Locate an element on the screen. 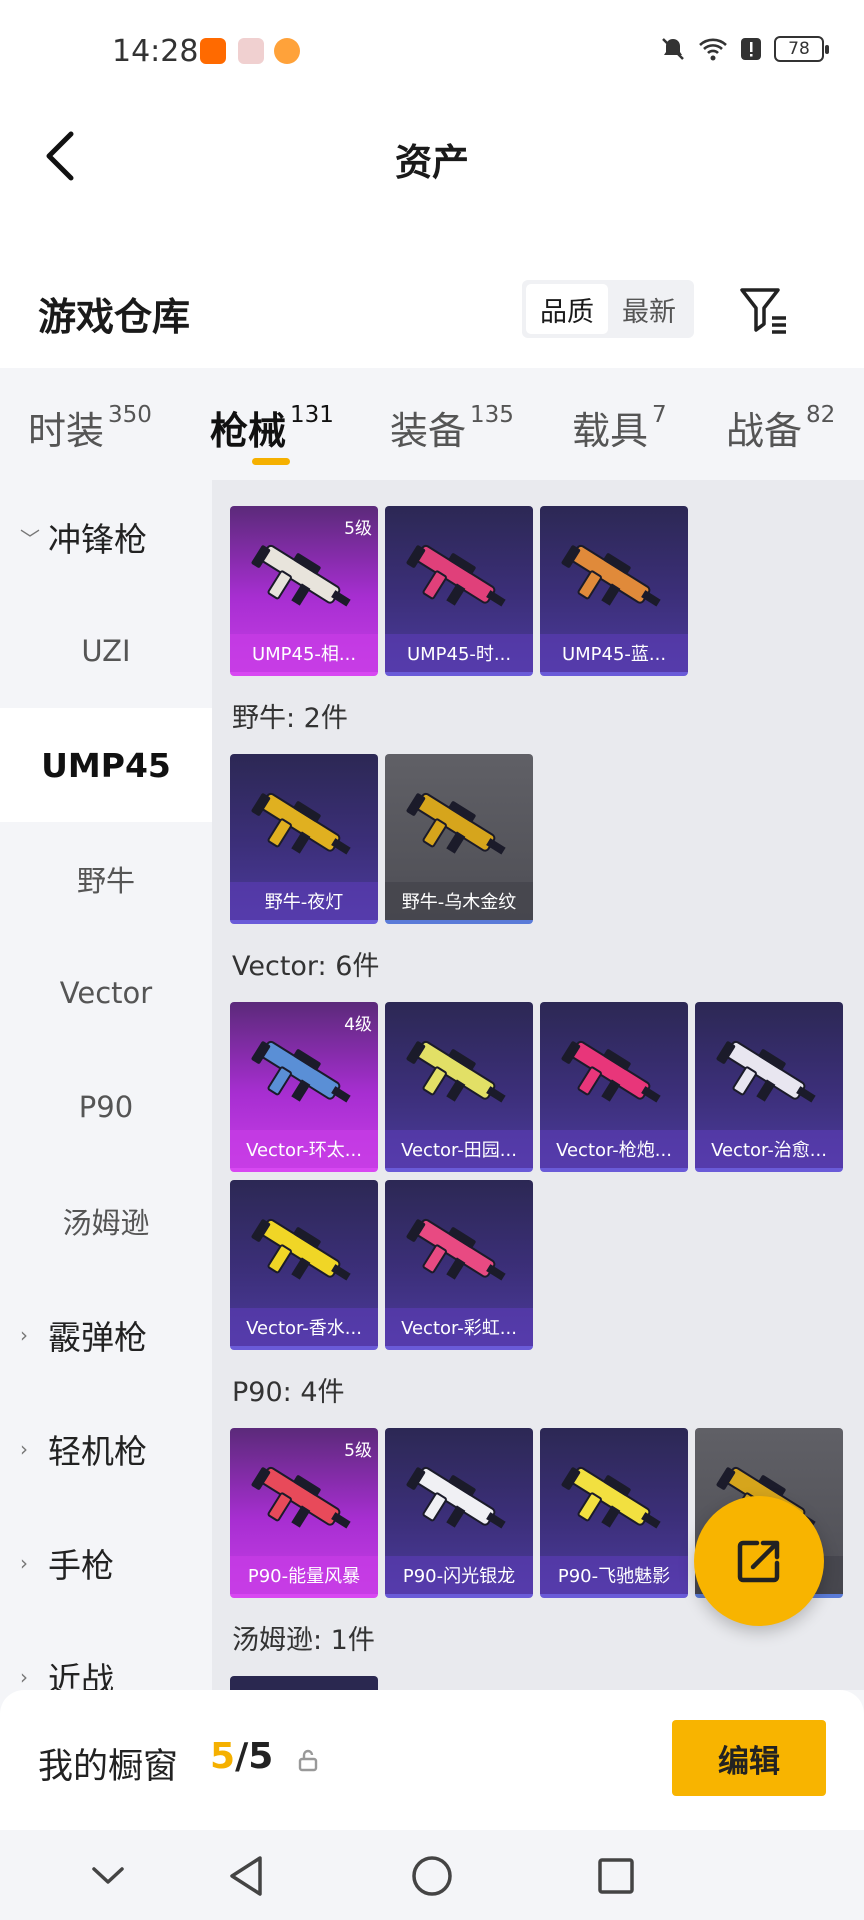  edit-button: 编辑 is located at coordinates (749, 1758).